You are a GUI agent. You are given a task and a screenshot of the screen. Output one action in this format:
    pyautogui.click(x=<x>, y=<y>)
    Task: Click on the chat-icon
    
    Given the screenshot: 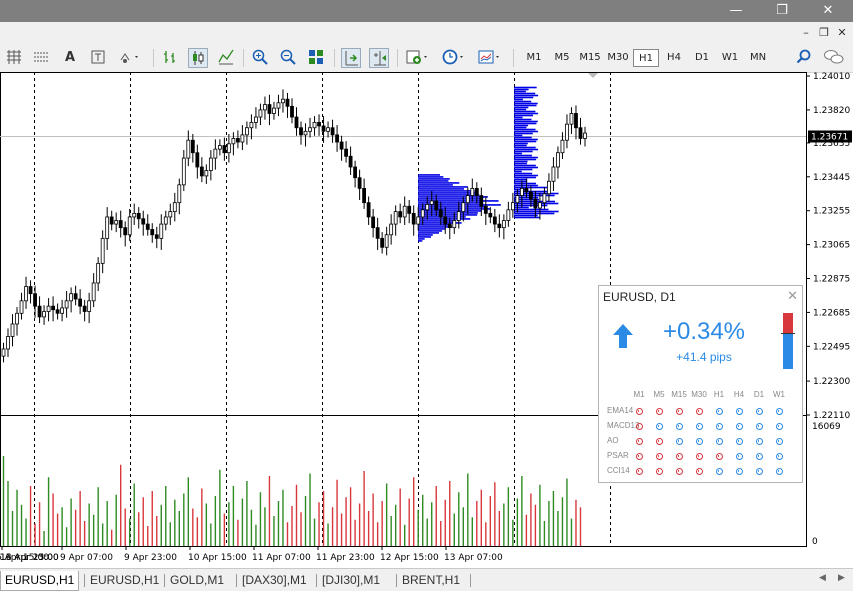 What is the action you would take?
    pyautogui.click(x=833, y=58)
    